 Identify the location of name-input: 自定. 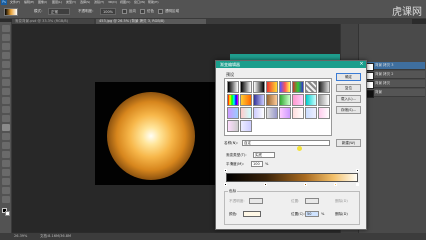
(286, 143).